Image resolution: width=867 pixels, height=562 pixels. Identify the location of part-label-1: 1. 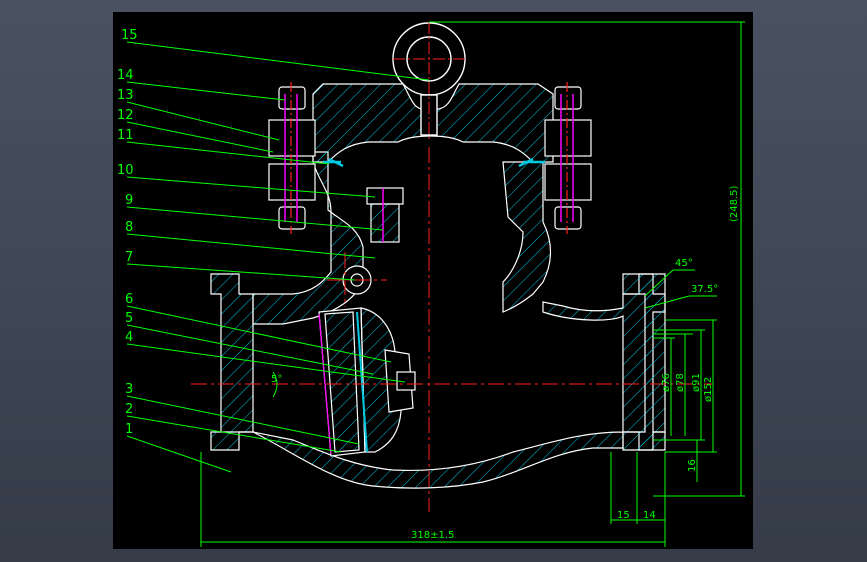
(129, 429).